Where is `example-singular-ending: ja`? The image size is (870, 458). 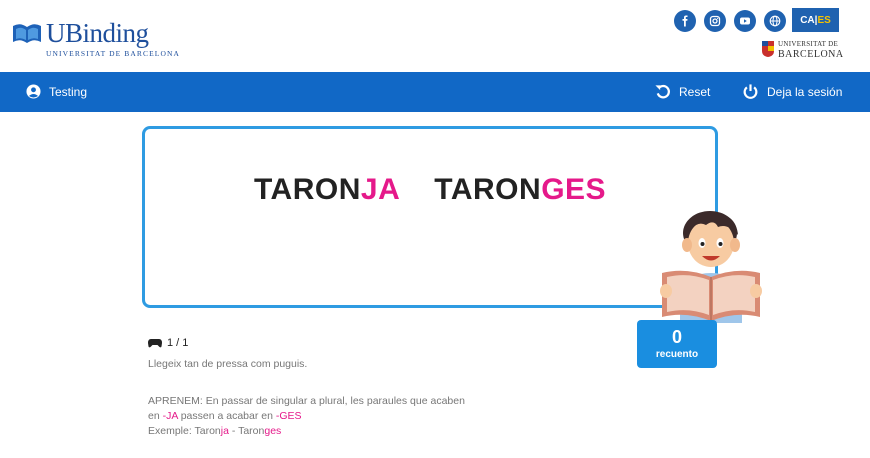
example-singular-ending: ja is located at coordinates (224, 431).